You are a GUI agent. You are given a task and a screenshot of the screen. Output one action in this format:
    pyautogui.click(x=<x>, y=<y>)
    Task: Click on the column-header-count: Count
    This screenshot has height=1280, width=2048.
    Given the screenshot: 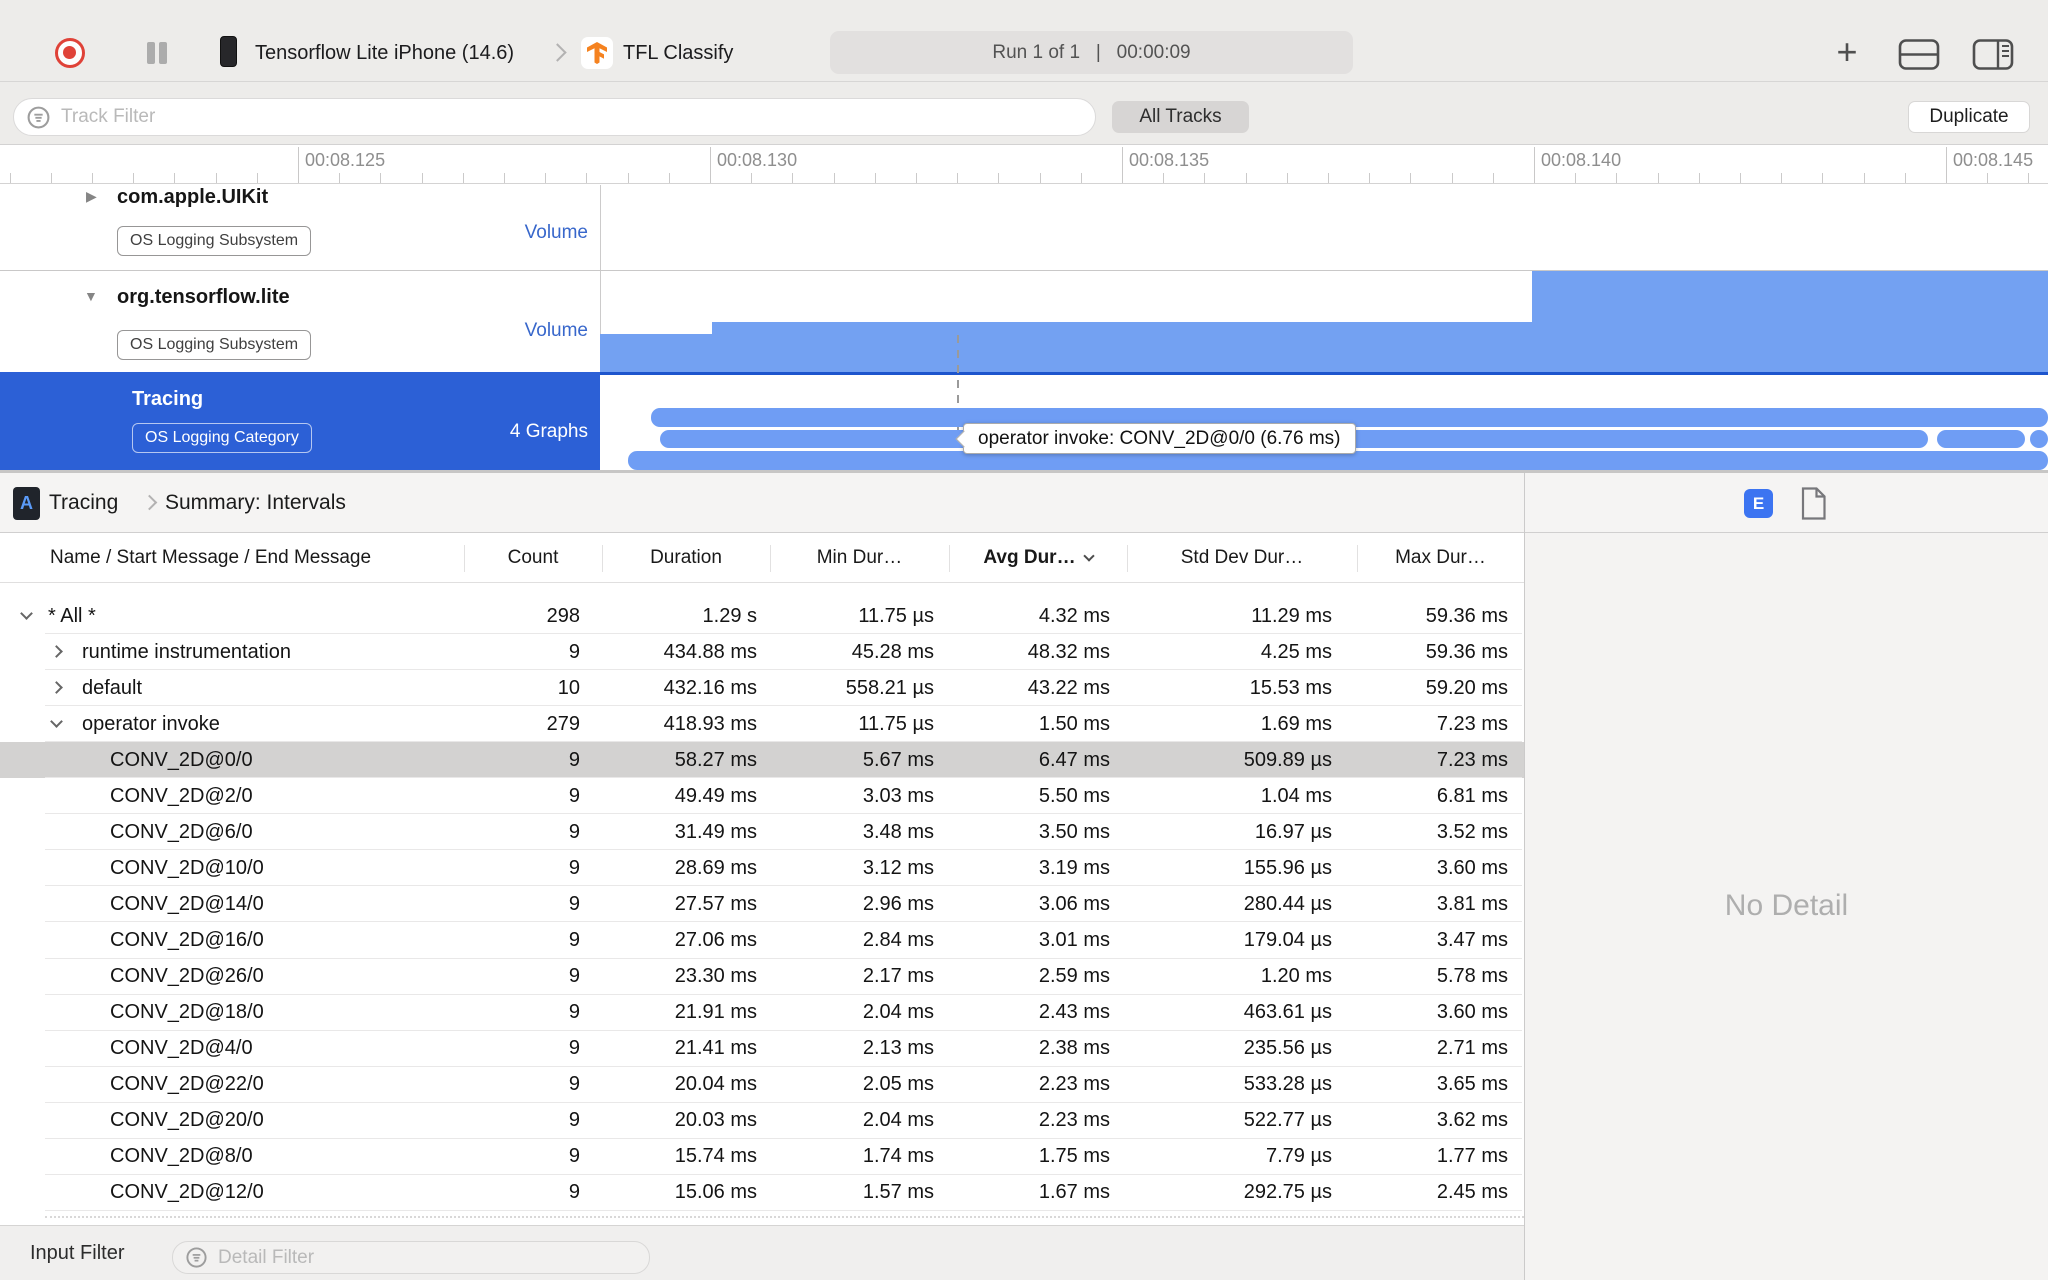 What is the action you would take?
    pyautogui.click(x=533, y=558)
    